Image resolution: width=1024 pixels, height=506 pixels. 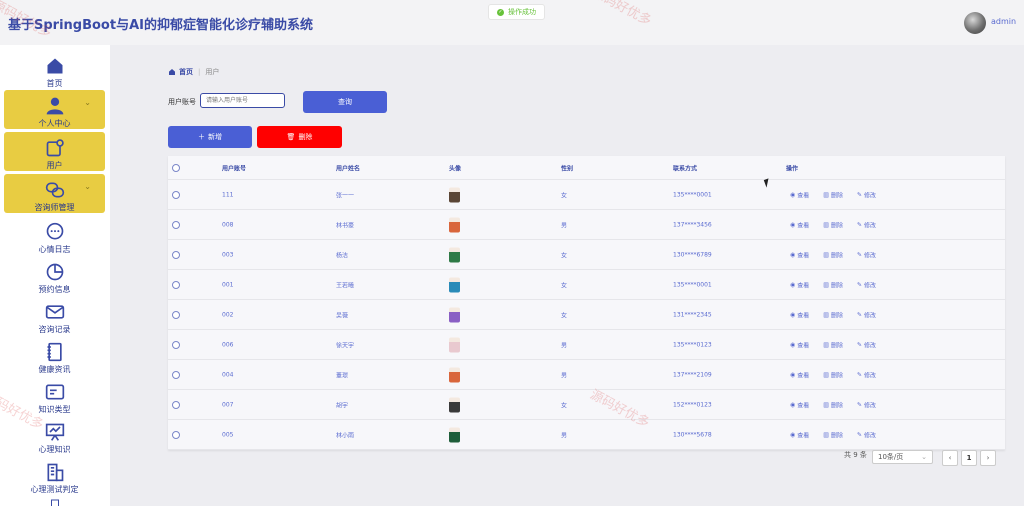 I want to click on cell-phone: 137****2109, so click(x=692, y=374).